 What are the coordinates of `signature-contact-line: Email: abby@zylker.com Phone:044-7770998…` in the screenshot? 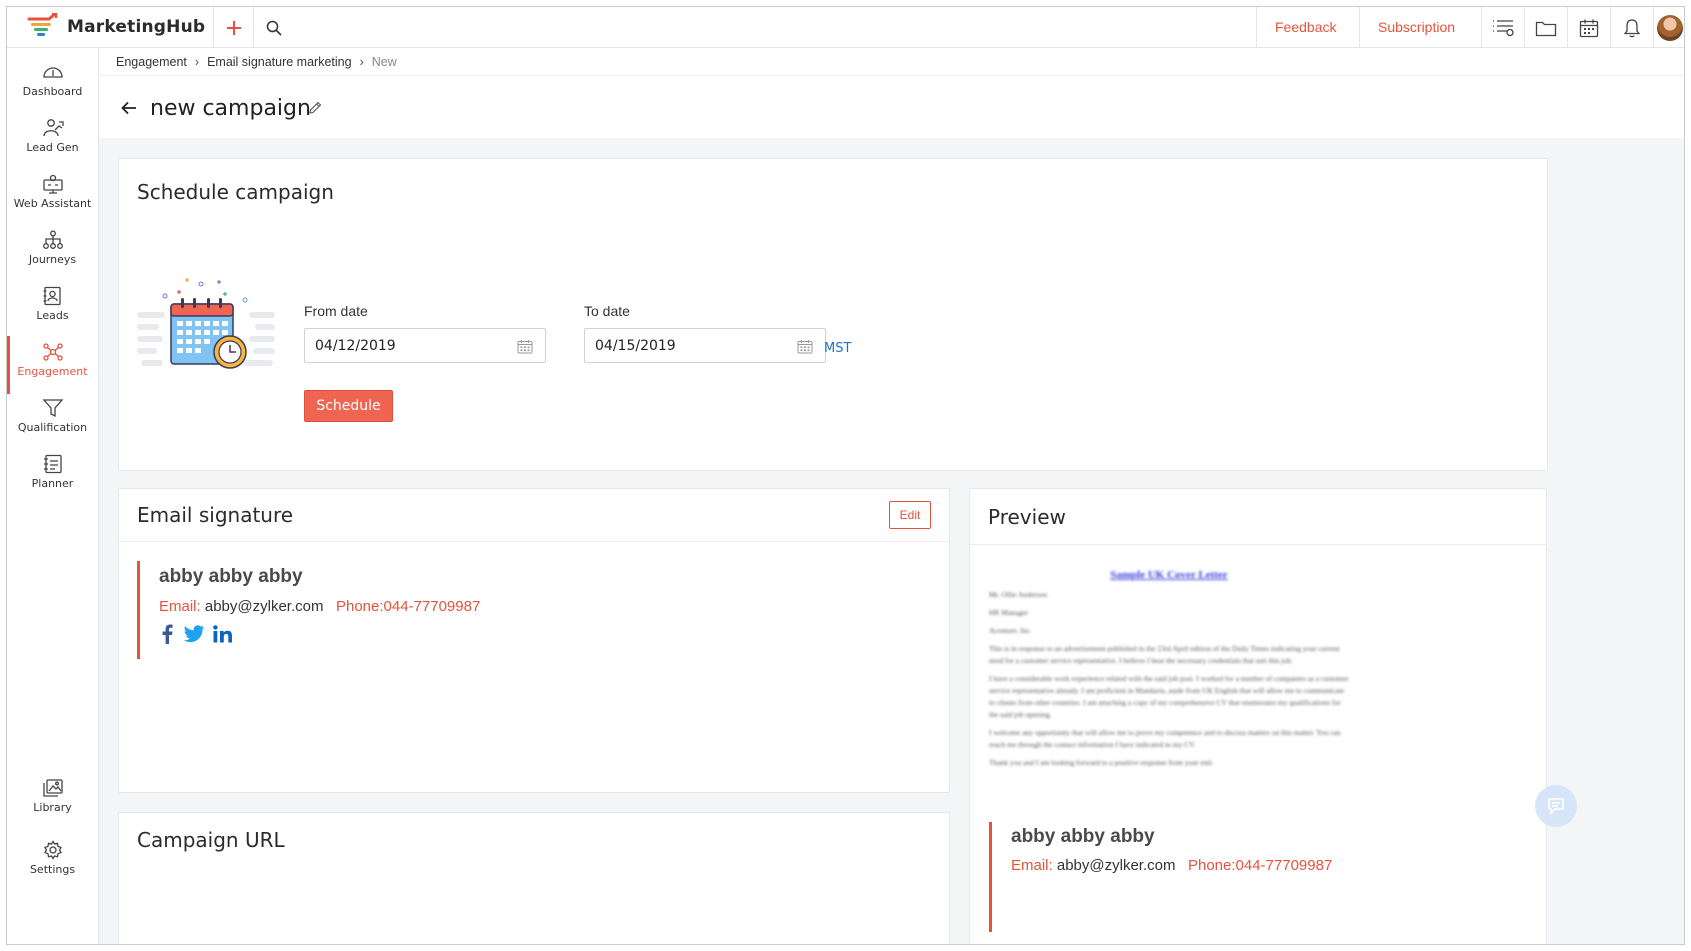 It's located at (348, 606).